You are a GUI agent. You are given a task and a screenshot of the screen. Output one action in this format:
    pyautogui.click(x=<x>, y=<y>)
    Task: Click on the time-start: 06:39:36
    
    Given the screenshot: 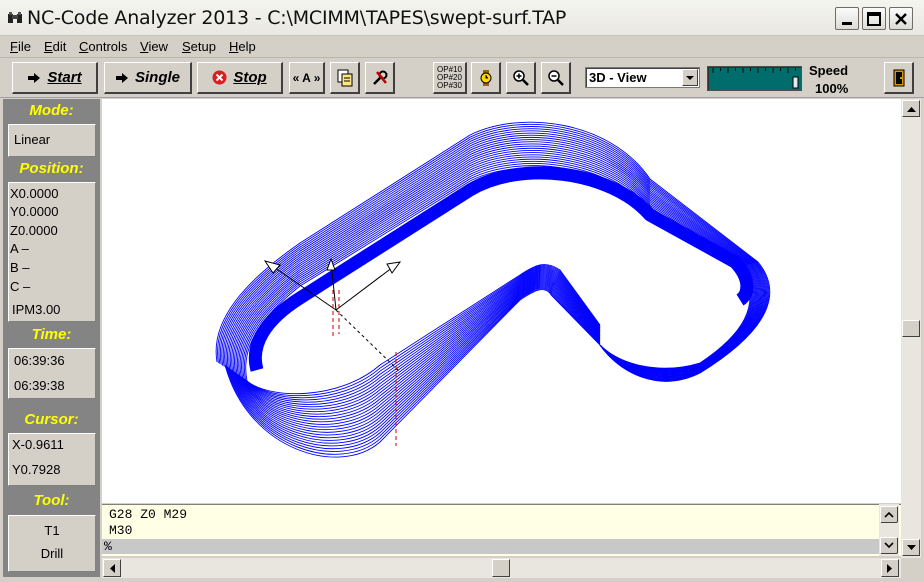 What is the action you would take?
    pyautogui.click(x=39, y=360)
    